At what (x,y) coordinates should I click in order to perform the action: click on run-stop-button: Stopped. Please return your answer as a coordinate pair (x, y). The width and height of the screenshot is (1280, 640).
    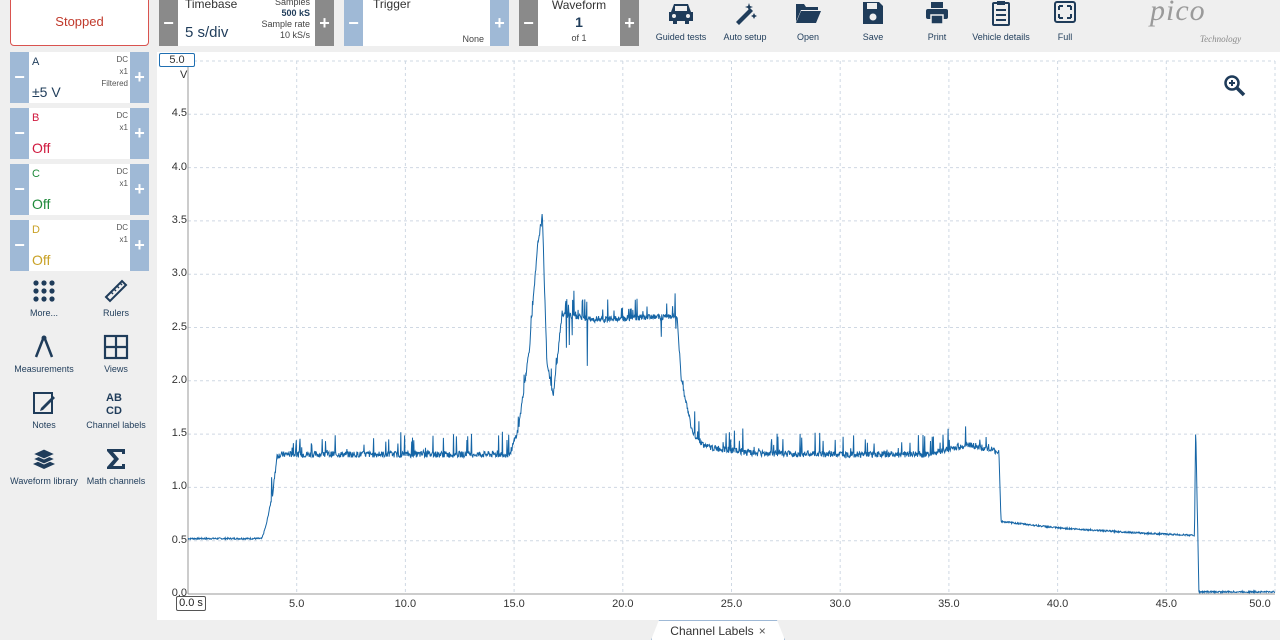
    Looking at the image, I should click on (79, 23).